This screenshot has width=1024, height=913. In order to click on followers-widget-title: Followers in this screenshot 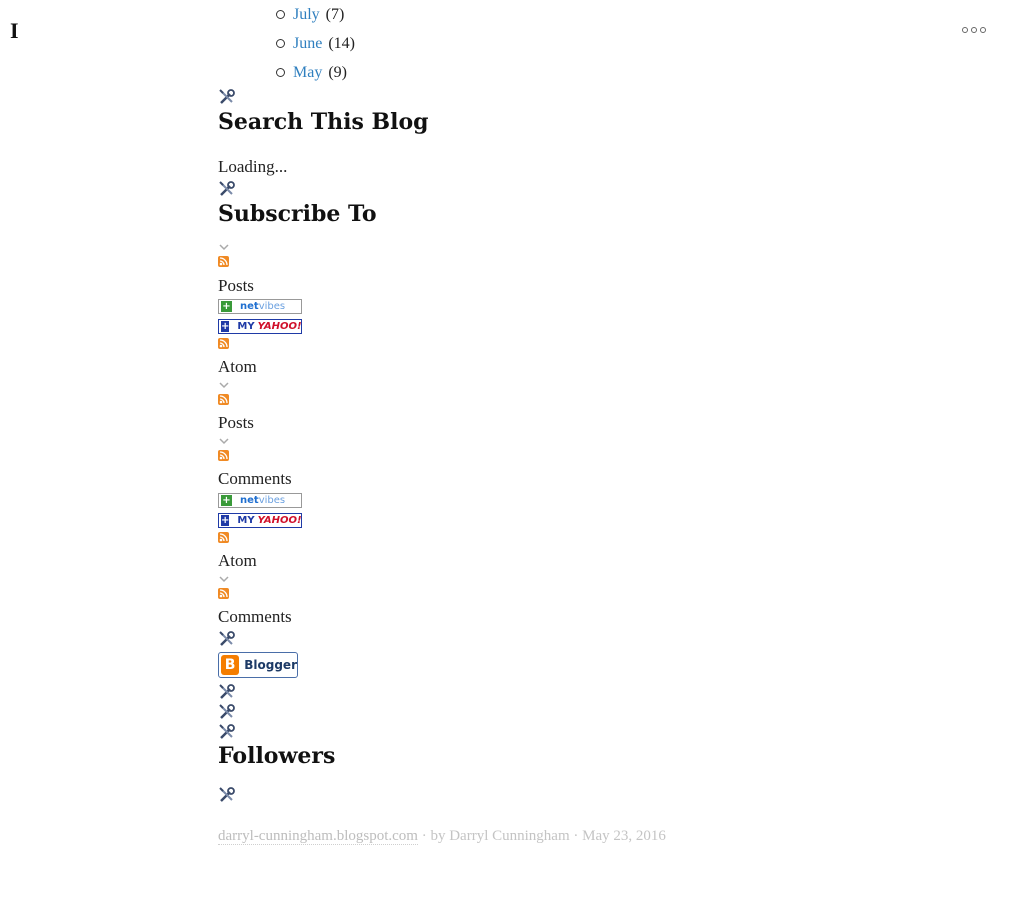, I will do `click(277, 756)`.